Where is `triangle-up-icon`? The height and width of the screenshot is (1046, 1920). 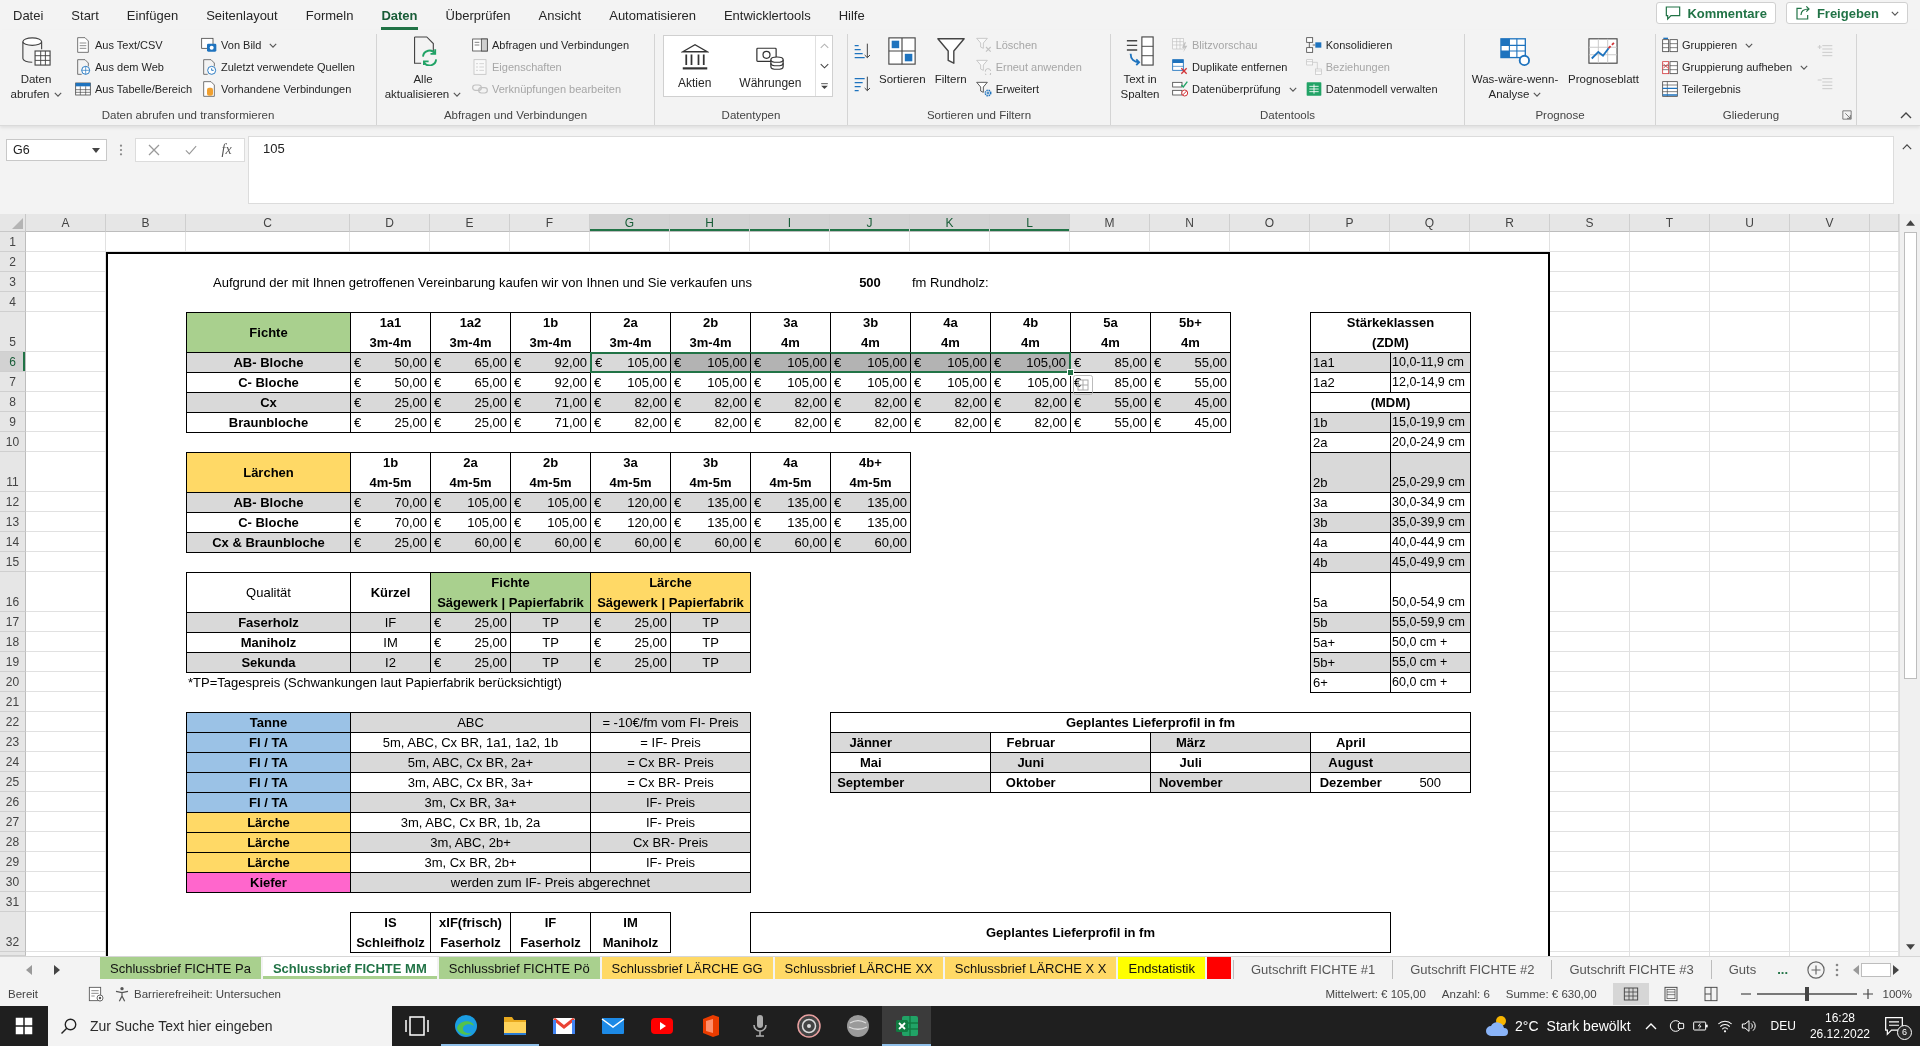
triangle-up-icon is located at coordinates (1910, 223).